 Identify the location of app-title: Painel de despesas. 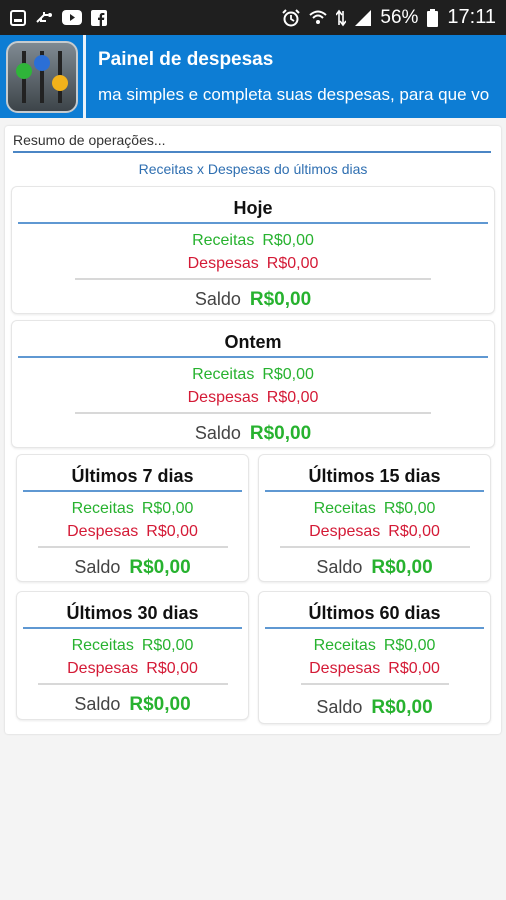
(186, 59).